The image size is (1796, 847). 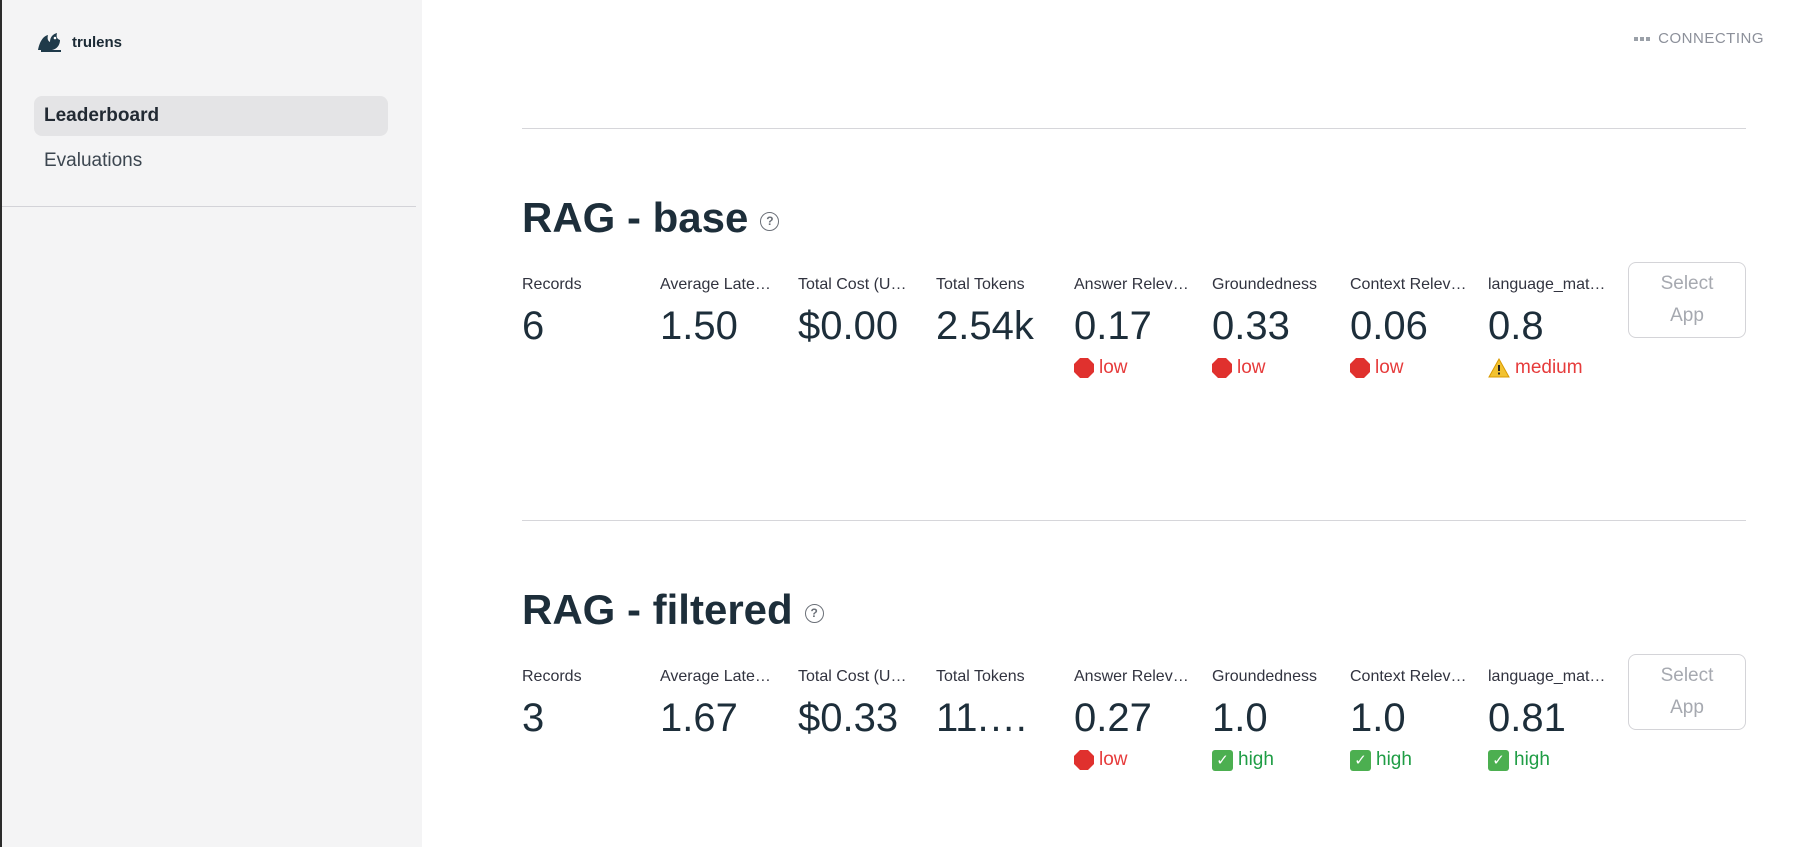 I want to click on metric-delta-text: medium, so click(x=1549, y=367).